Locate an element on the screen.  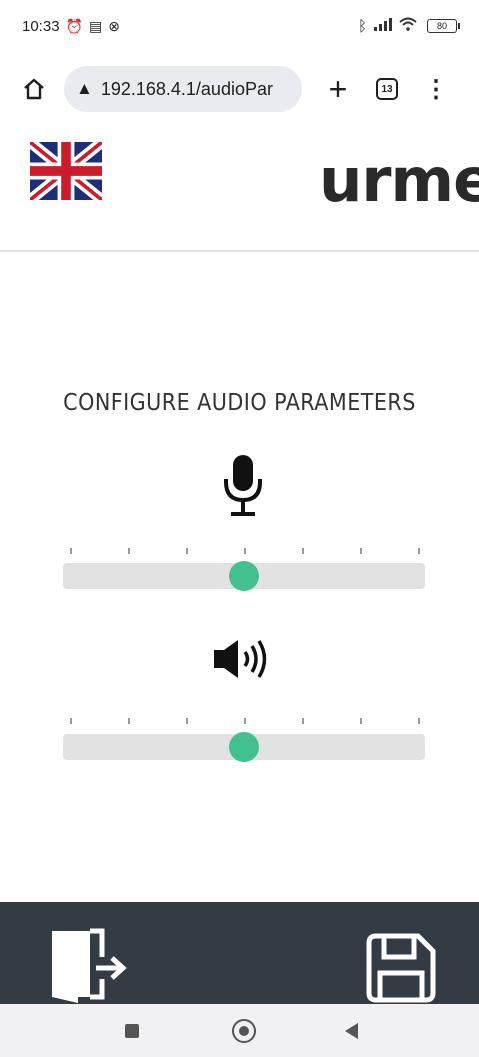
microphone-icon is located at coordinates (243, 485).